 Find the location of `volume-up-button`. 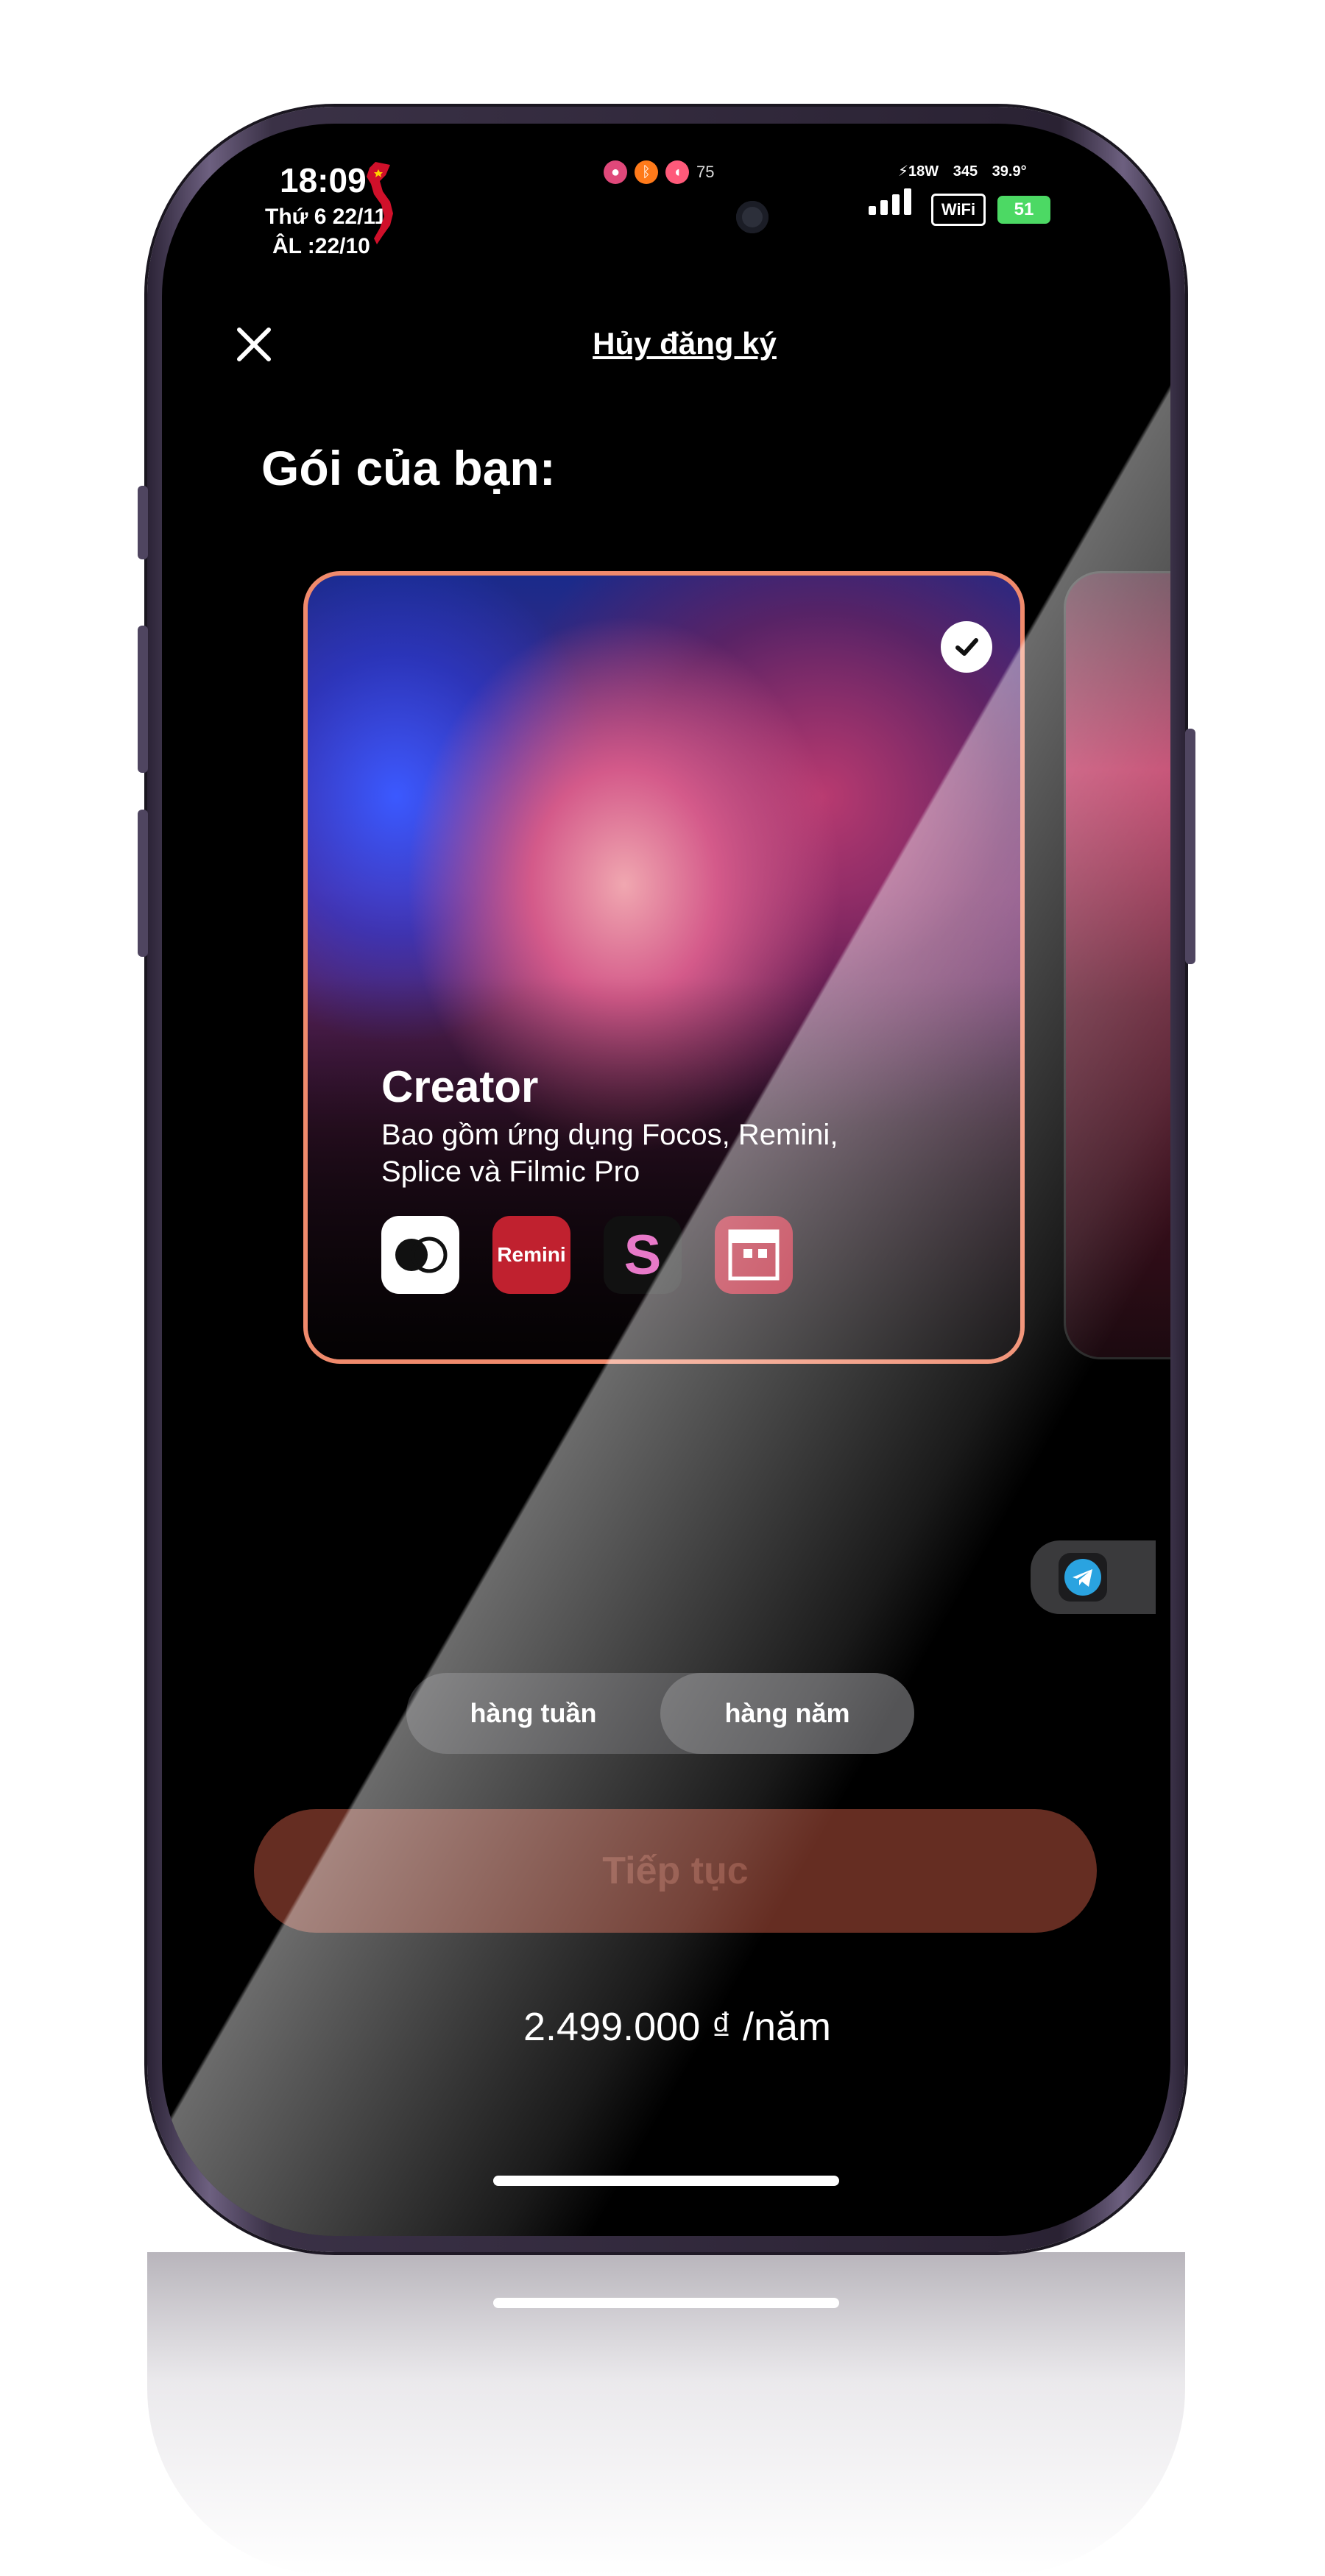

volume-up-button is located at coordinates (143, 699).